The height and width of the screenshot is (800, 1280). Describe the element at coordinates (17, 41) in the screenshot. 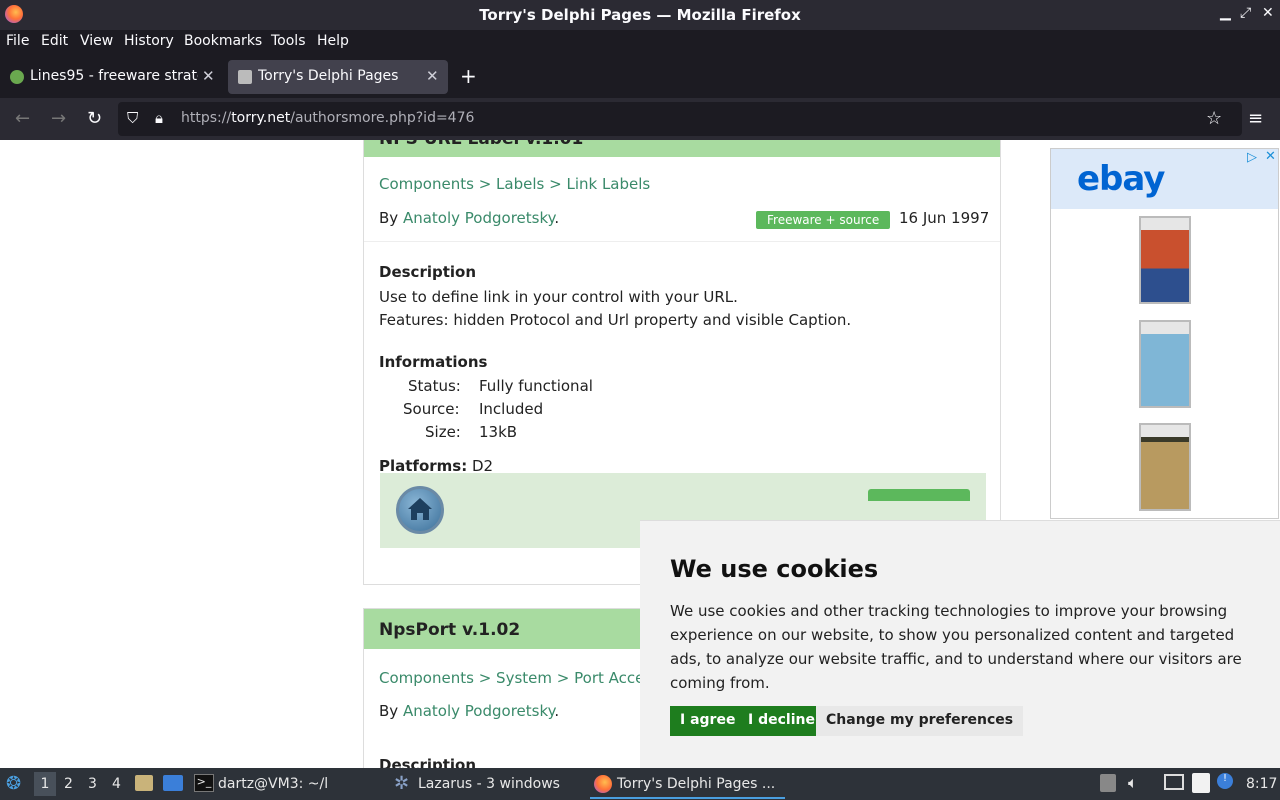

I see `menu-file: File` at that location.